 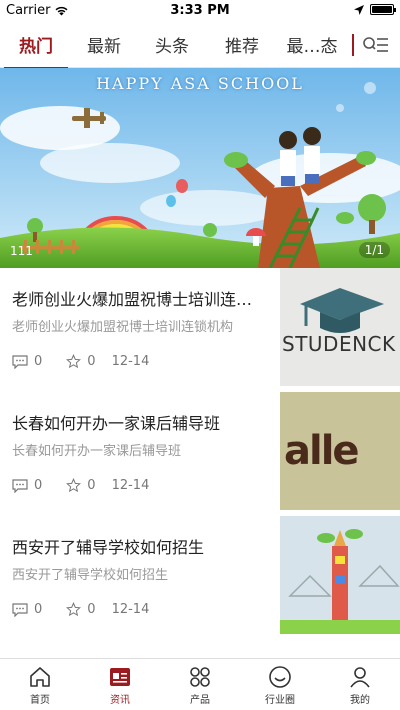 I want to click on category-tabs: 热门 最新 头条 推荐 最…态, so click(x=200, y=45).